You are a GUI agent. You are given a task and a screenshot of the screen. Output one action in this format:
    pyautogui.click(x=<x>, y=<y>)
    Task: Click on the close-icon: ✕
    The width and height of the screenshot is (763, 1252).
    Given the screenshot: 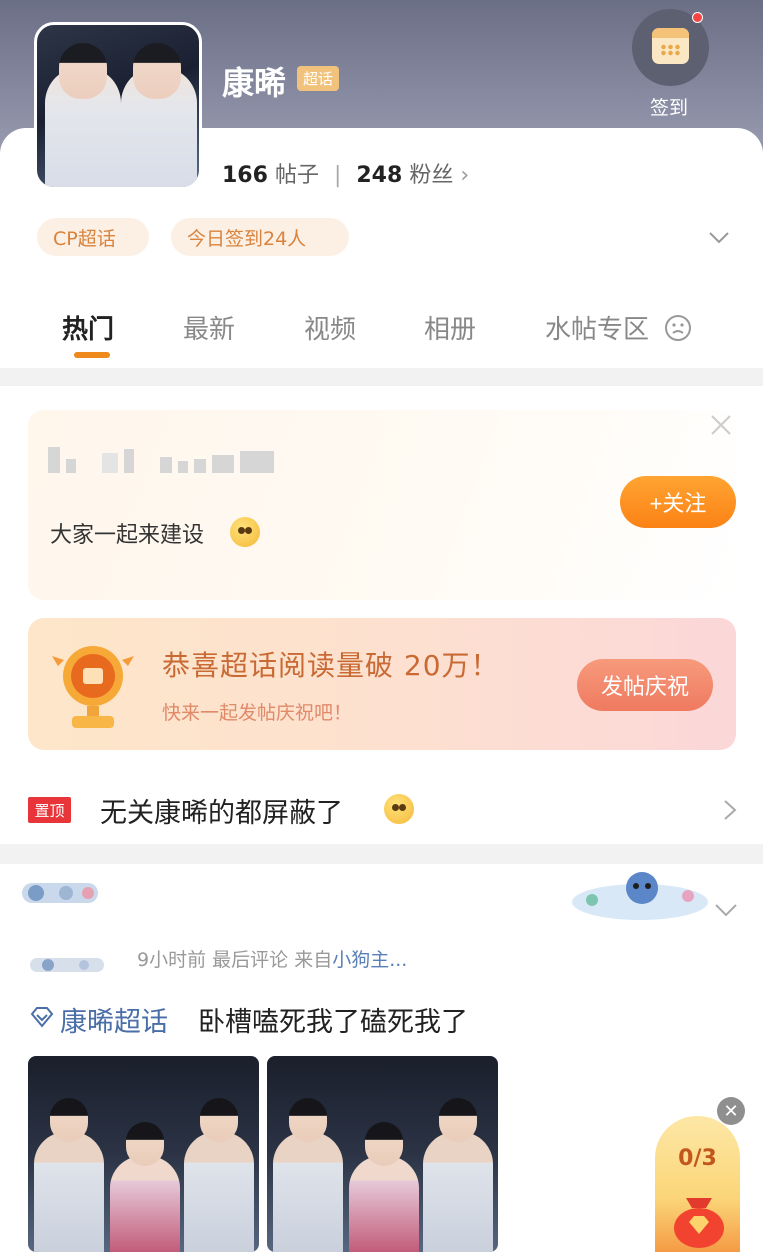 What is the action you would take?
    pyautogui.click(x=731, y=1111)
    